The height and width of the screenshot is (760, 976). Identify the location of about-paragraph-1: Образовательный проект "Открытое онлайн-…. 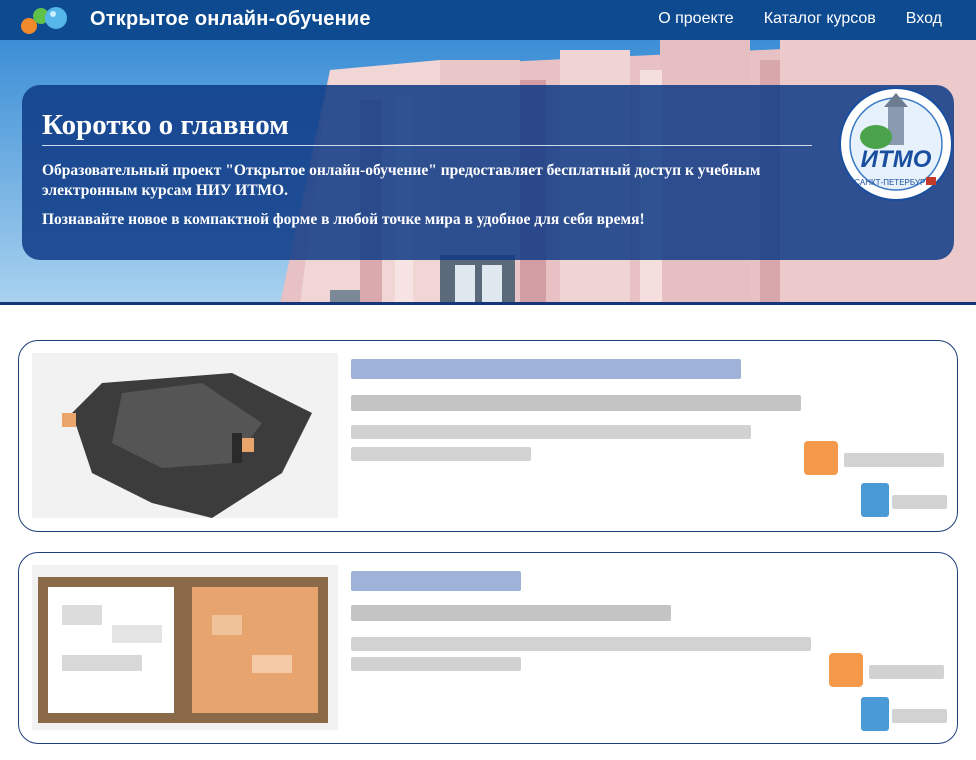
(401, 180).